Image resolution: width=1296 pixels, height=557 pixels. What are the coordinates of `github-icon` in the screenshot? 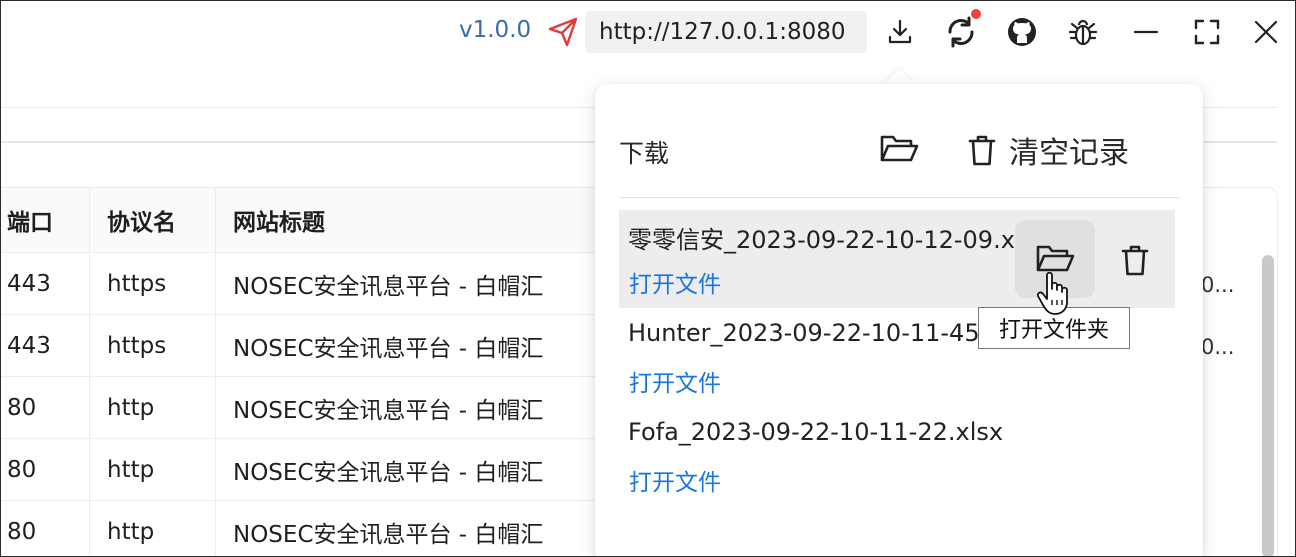 It's located at (1022, 32).